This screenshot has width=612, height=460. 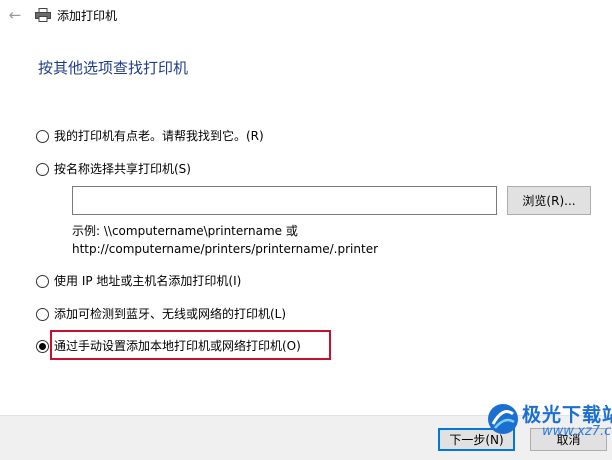 I want to click on highlight-box, so click(x=190, y=345).